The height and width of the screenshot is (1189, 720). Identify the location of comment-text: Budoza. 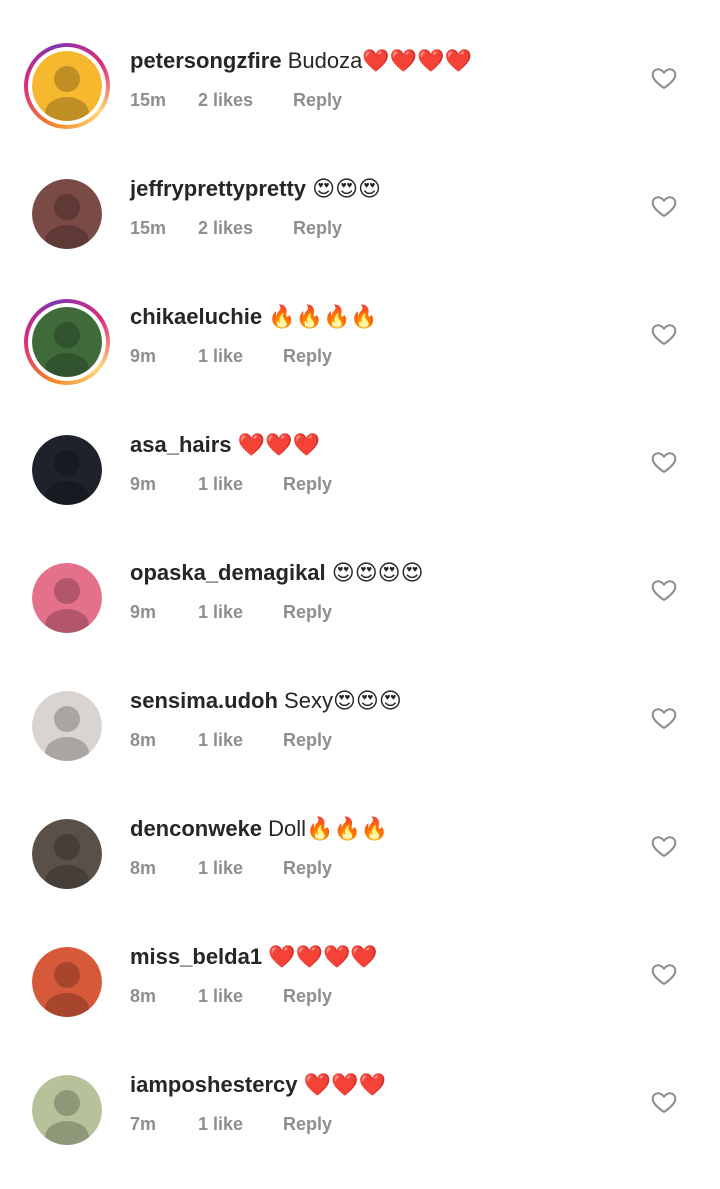
(325, 60).